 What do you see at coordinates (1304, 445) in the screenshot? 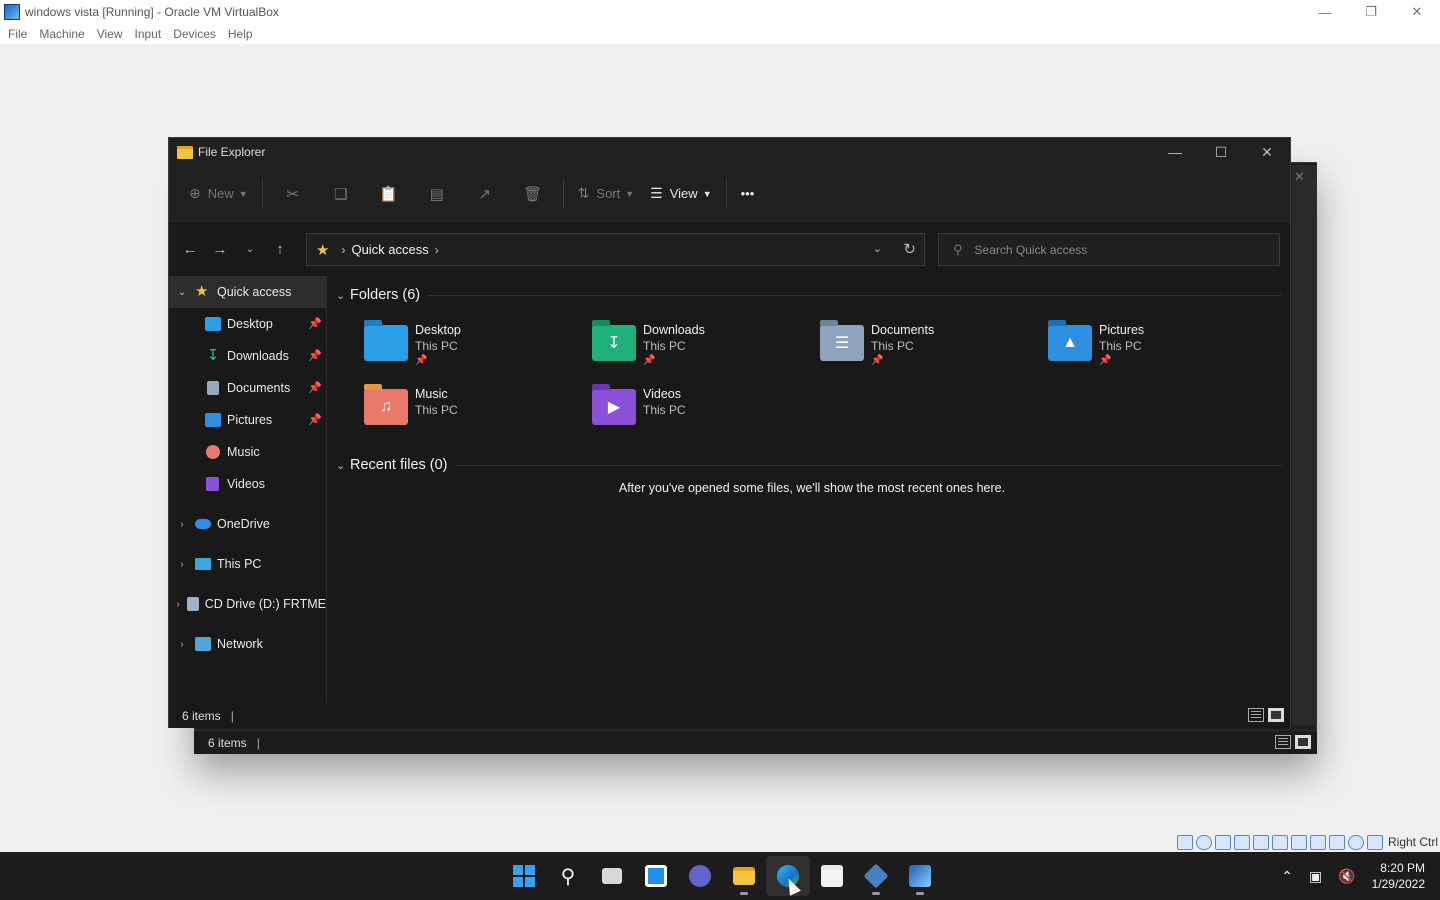
I see `ghost-window-edge: ✕` at bounding box center [1304, 445].